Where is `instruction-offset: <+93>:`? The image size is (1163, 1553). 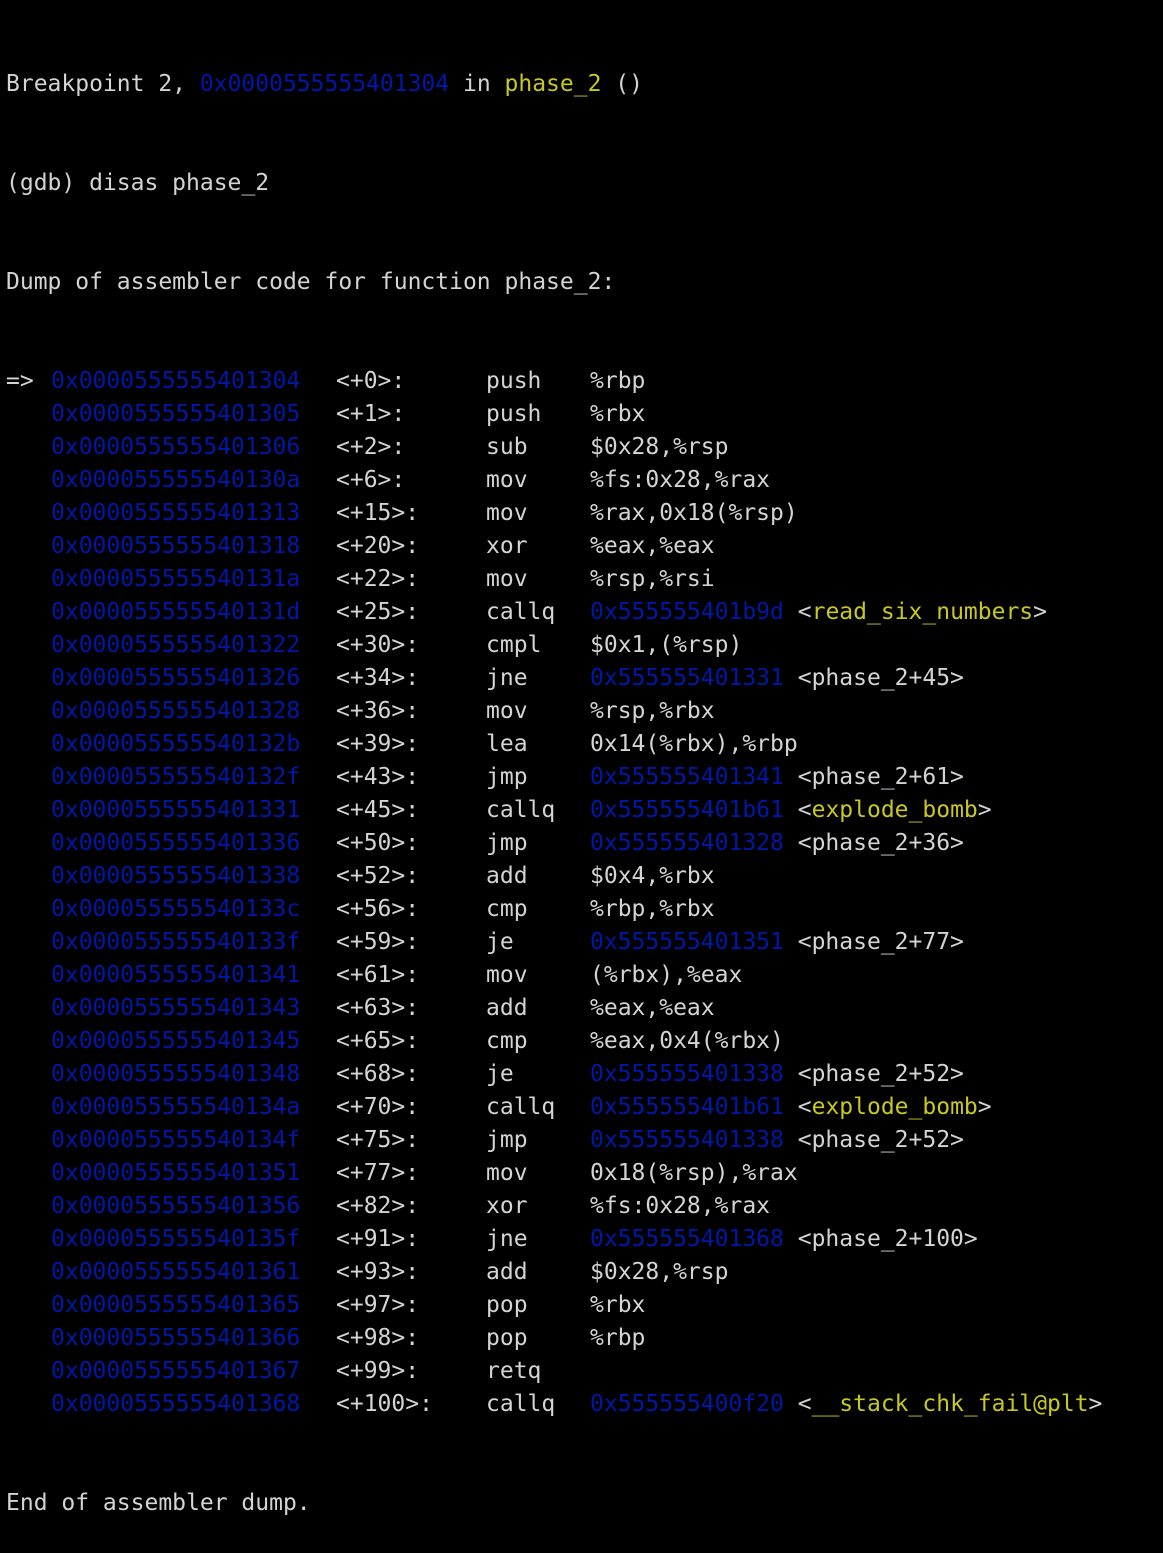 instruction-offset: <+93>: is located at coordinates (378, 1272).